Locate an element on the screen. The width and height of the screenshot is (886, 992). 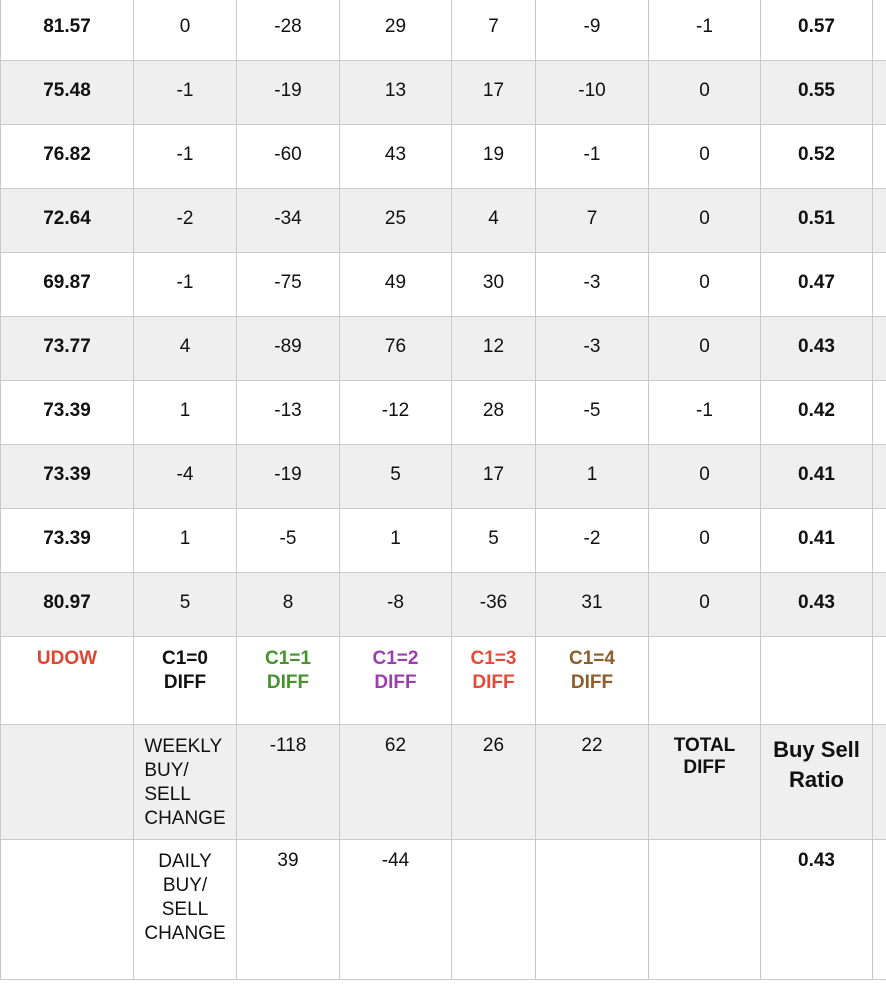
udow-cell: 75.48 is located at coordinates (67, 92).